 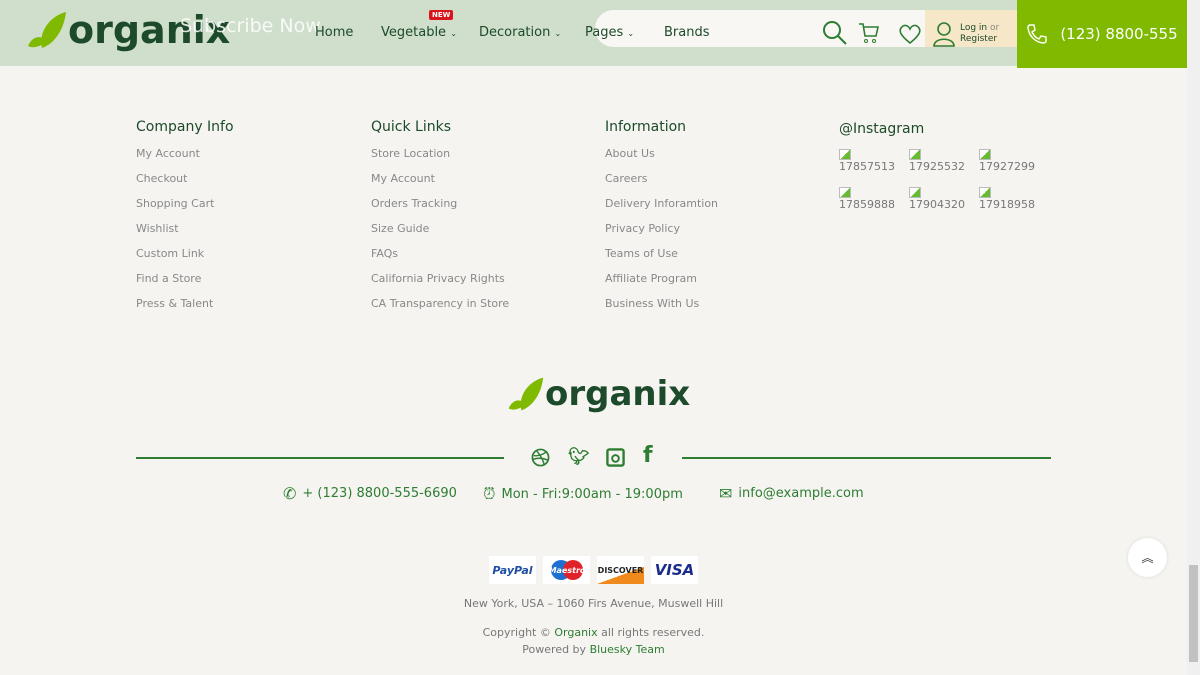 What do you see at coordinates (440, 284) in the screenshot?
I see `footer-link: California Privacy Rights` at bounding box center [440, 284].